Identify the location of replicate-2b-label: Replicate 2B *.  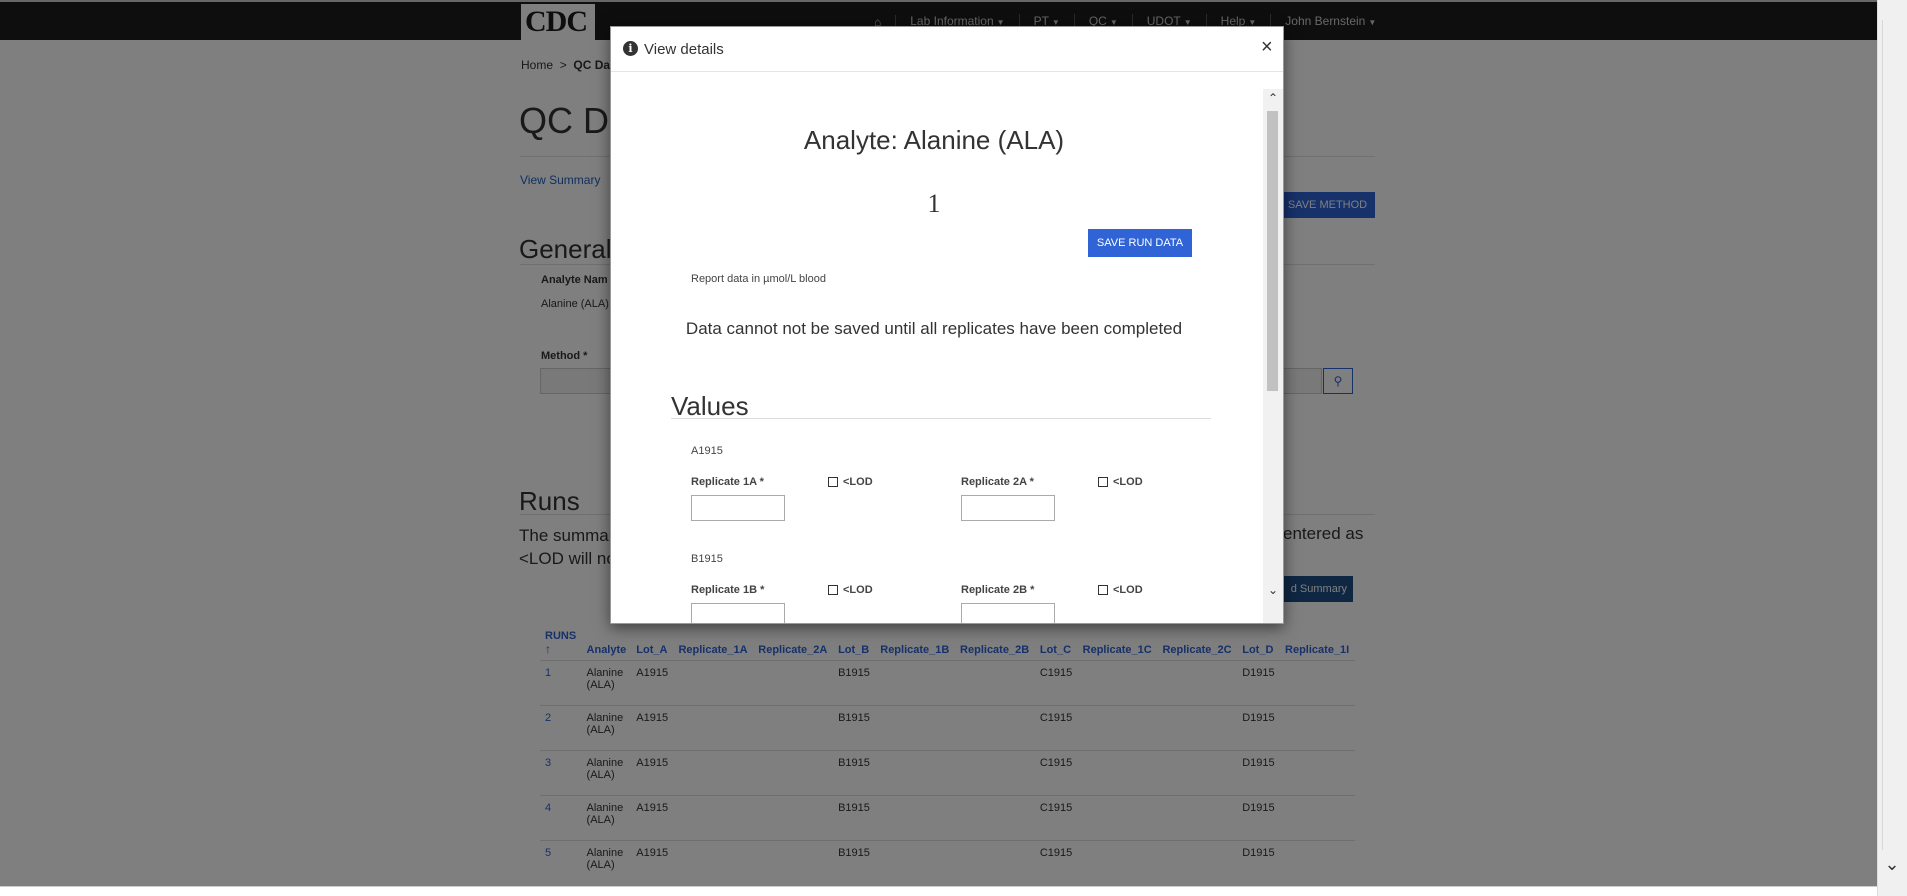
(998, 590).